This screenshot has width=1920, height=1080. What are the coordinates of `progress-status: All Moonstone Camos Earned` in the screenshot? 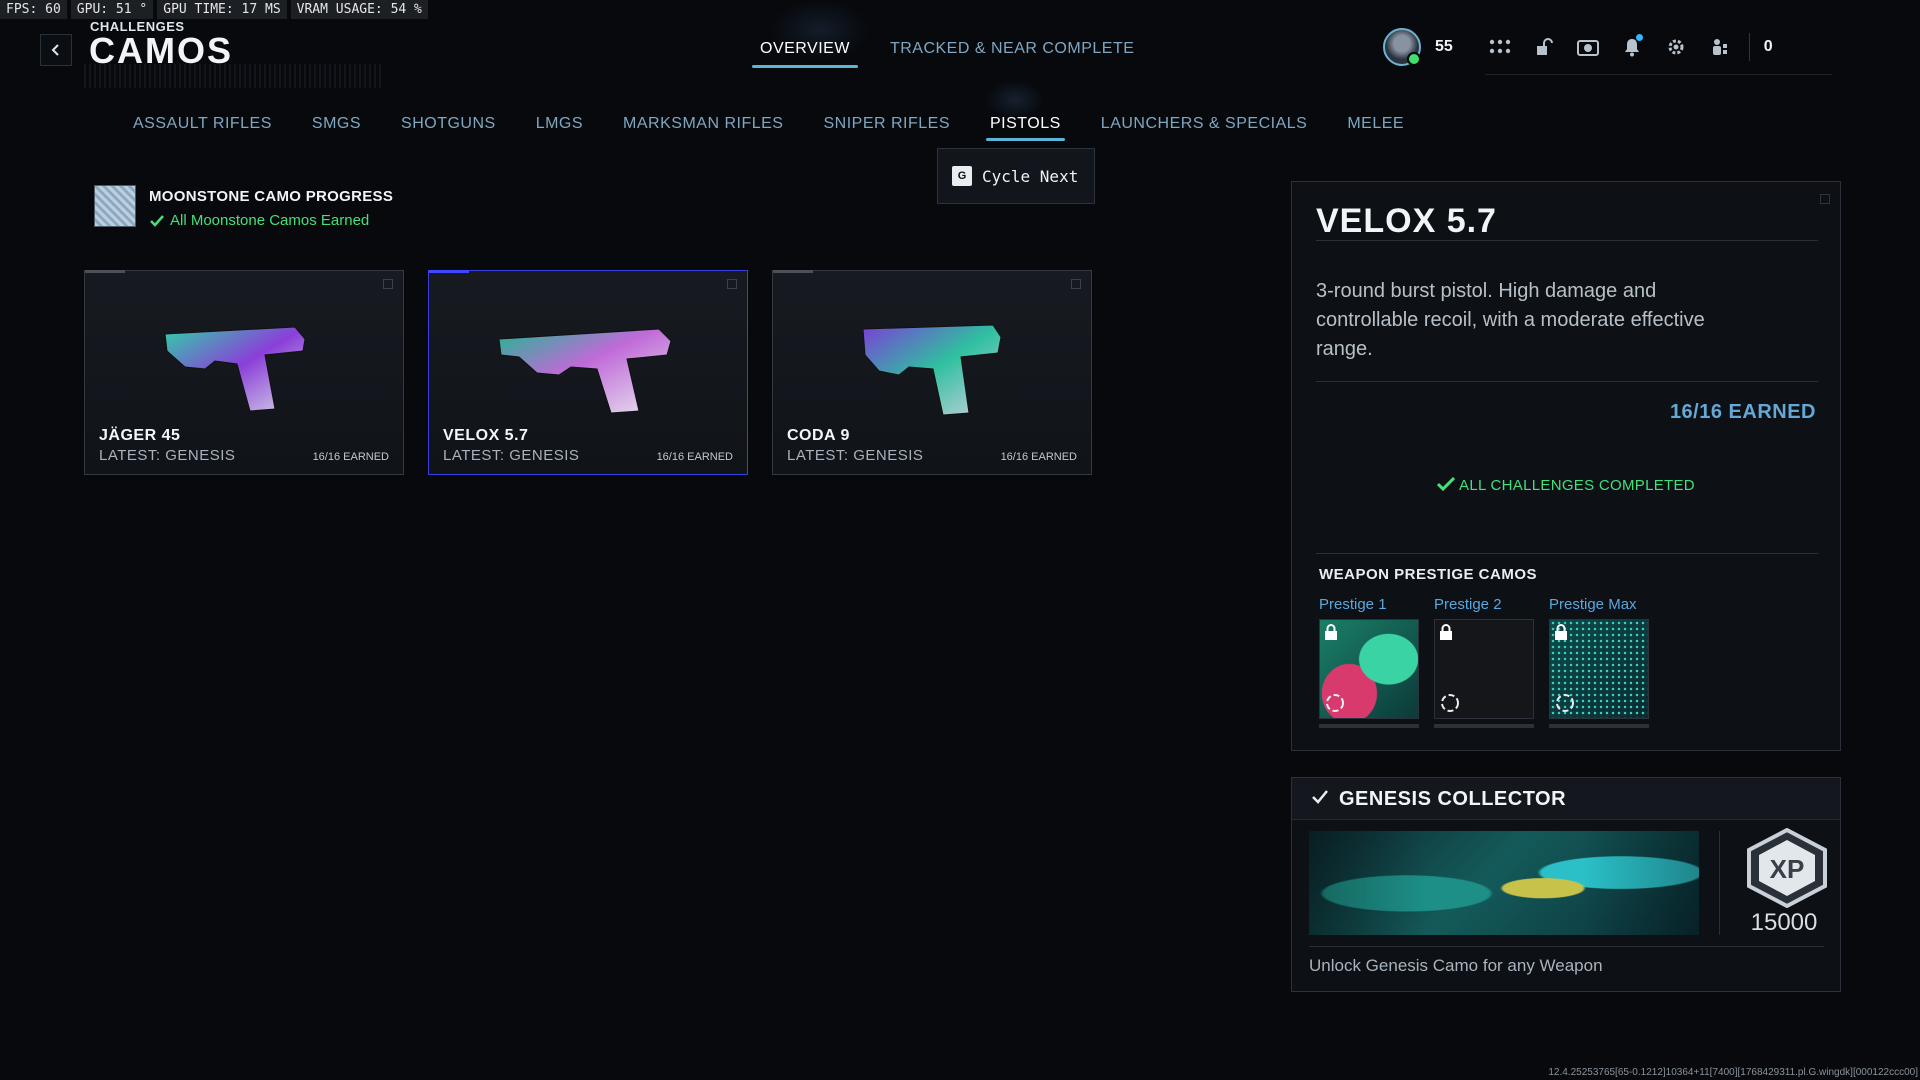 It's located at (259, 220).